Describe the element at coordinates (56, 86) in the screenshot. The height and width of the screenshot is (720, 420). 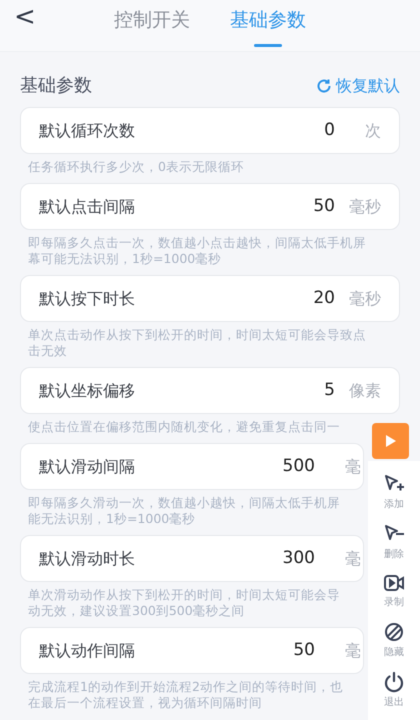
I see `section-title: 基础参数` at that location.